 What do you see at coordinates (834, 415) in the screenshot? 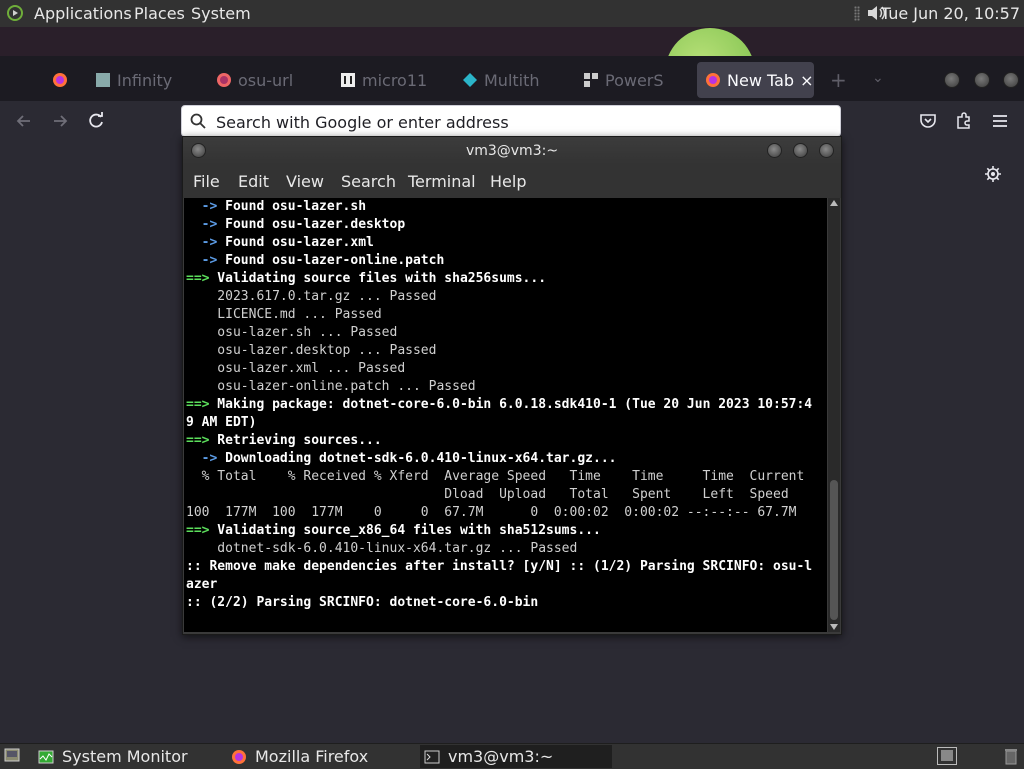
I see `terminal-scrollbar` at bounding box center [834, 415].